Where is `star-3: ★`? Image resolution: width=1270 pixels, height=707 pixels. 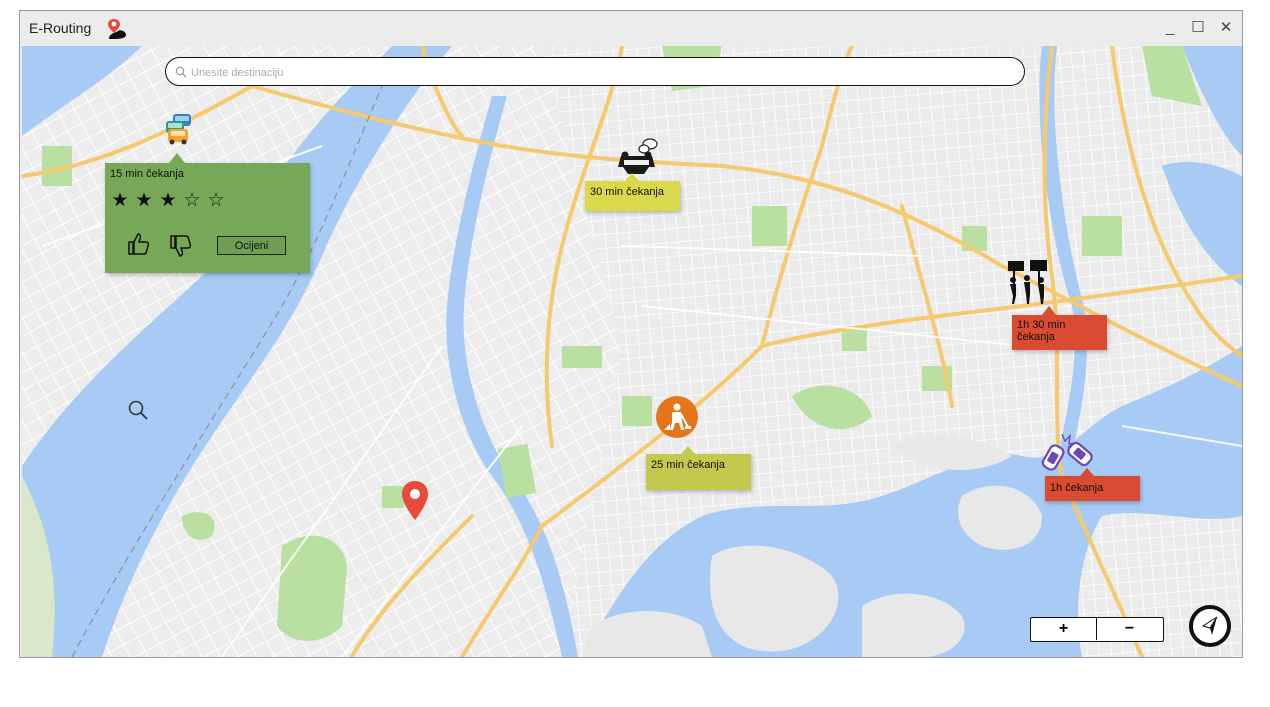 star-3: ★ is located at coordinates (168, 201).